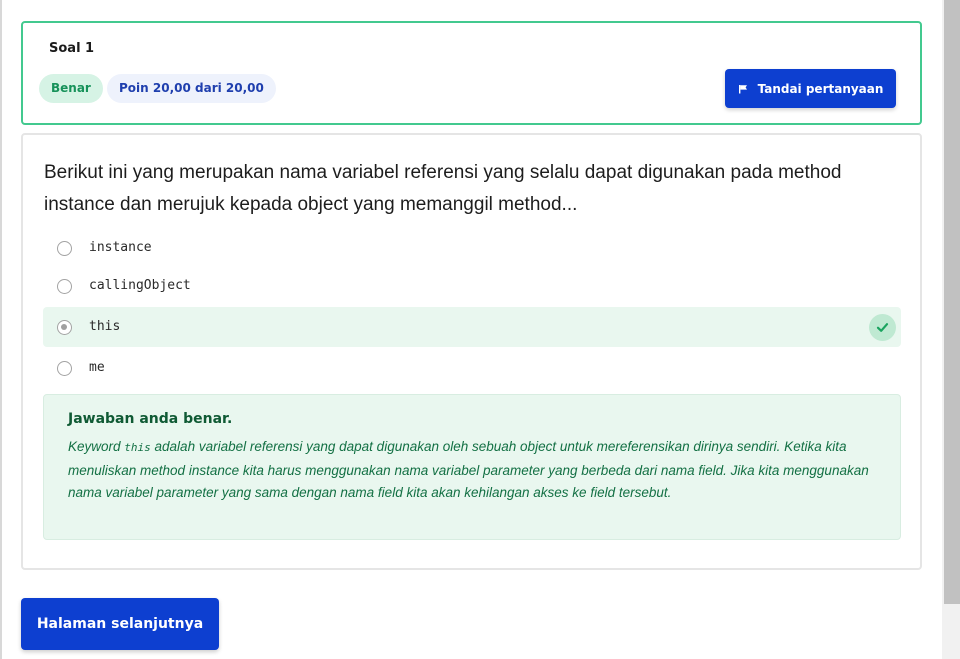 This screenshot has height=659, width=960. Describe the element at coordinates (191, 88) in the screenshot. I see `points-badge: Poin 20,00 dari 20,00` at that location.